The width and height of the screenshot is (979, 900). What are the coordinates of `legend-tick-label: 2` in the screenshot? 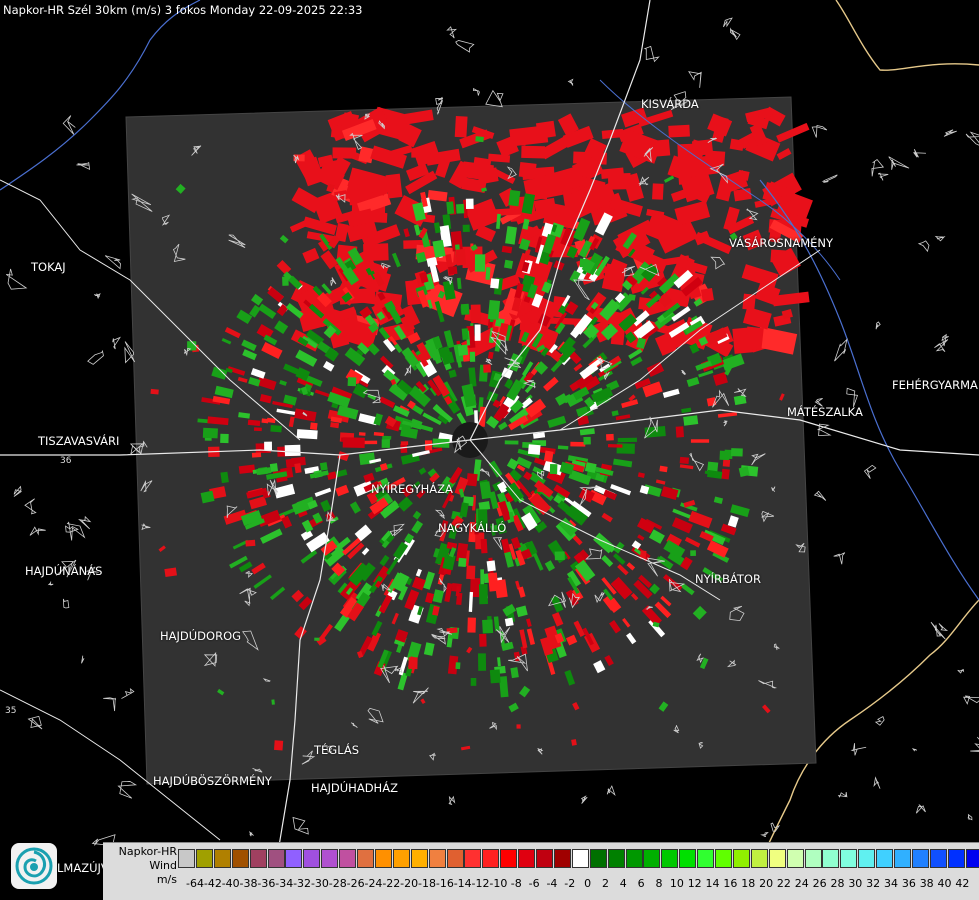 It's located at (605, 883).